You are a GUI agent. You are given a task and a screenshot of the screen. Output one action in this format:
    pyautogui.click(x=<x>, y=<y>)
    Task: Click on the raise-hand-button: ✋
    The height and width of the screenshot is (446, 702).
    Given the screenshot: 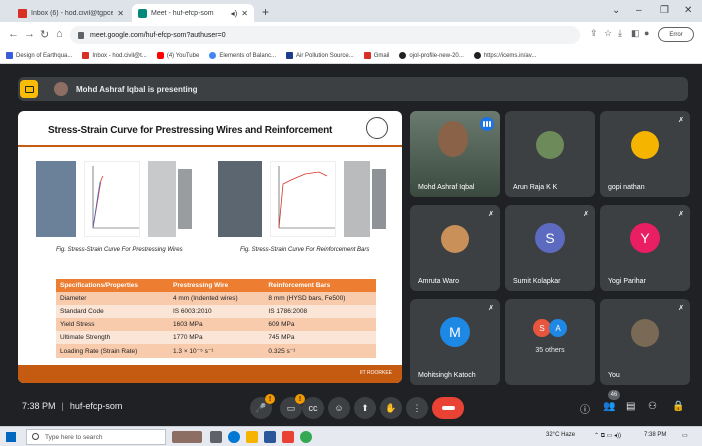 What is the action you would take?
    pyautogui.click(x=391, y=408)
    